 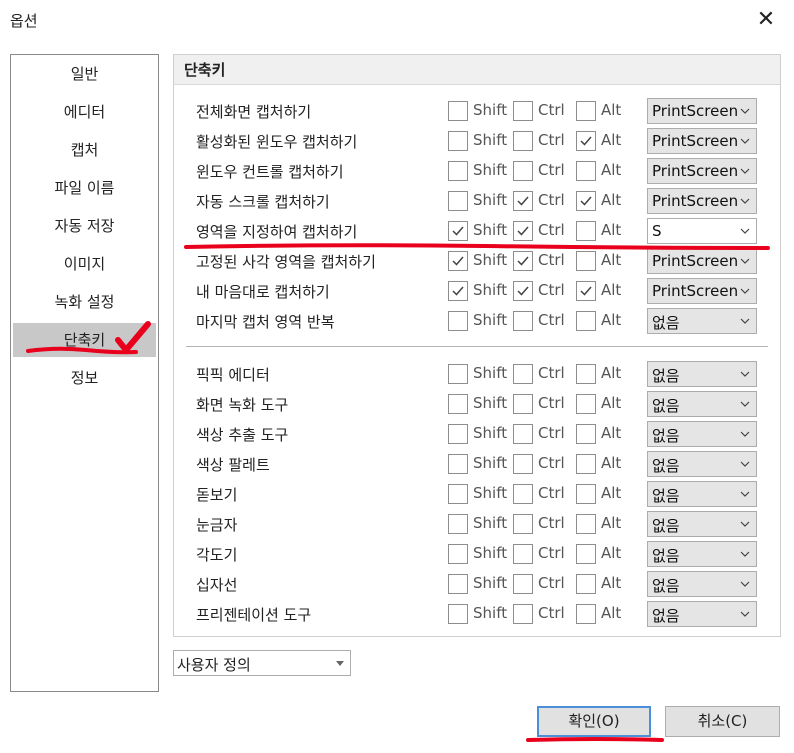 What do you see at coordinates (695, 171) in the screenshot?
I see `key-select-value: PrintScreen` at bounding box center [695, 171].